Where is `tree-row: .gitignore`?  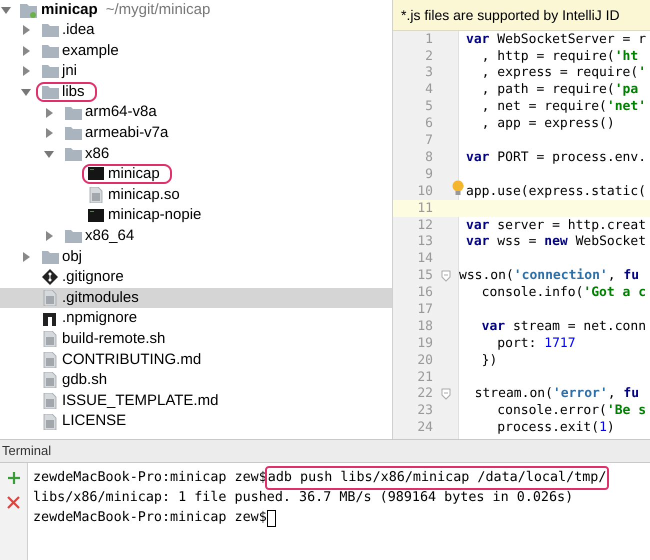 tree-row: .gitignore is located at coordinates (196, 277).